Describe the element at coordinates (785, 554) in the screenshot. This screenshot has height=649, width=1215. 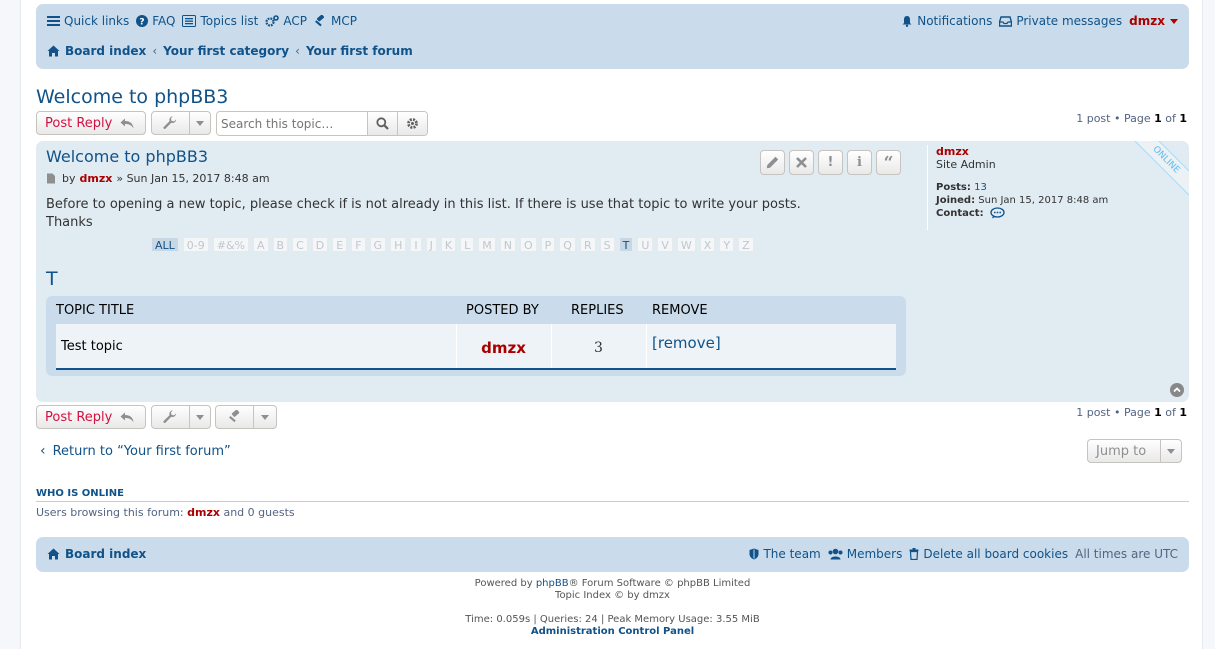
I see `the-team-link: The team` at that location.